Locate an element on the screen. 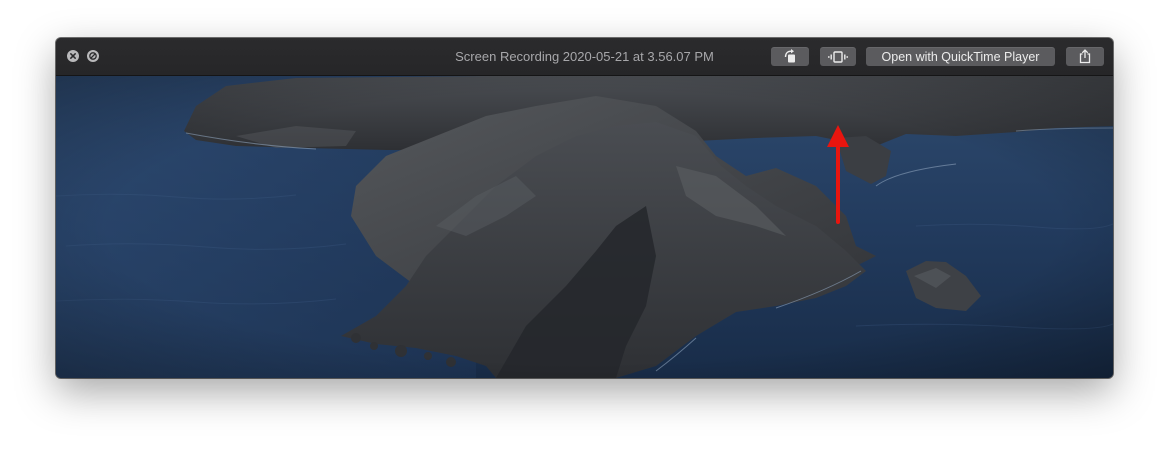 This screenshot has width=1170, height=453. close-icon is located at coordinates (73, 56).